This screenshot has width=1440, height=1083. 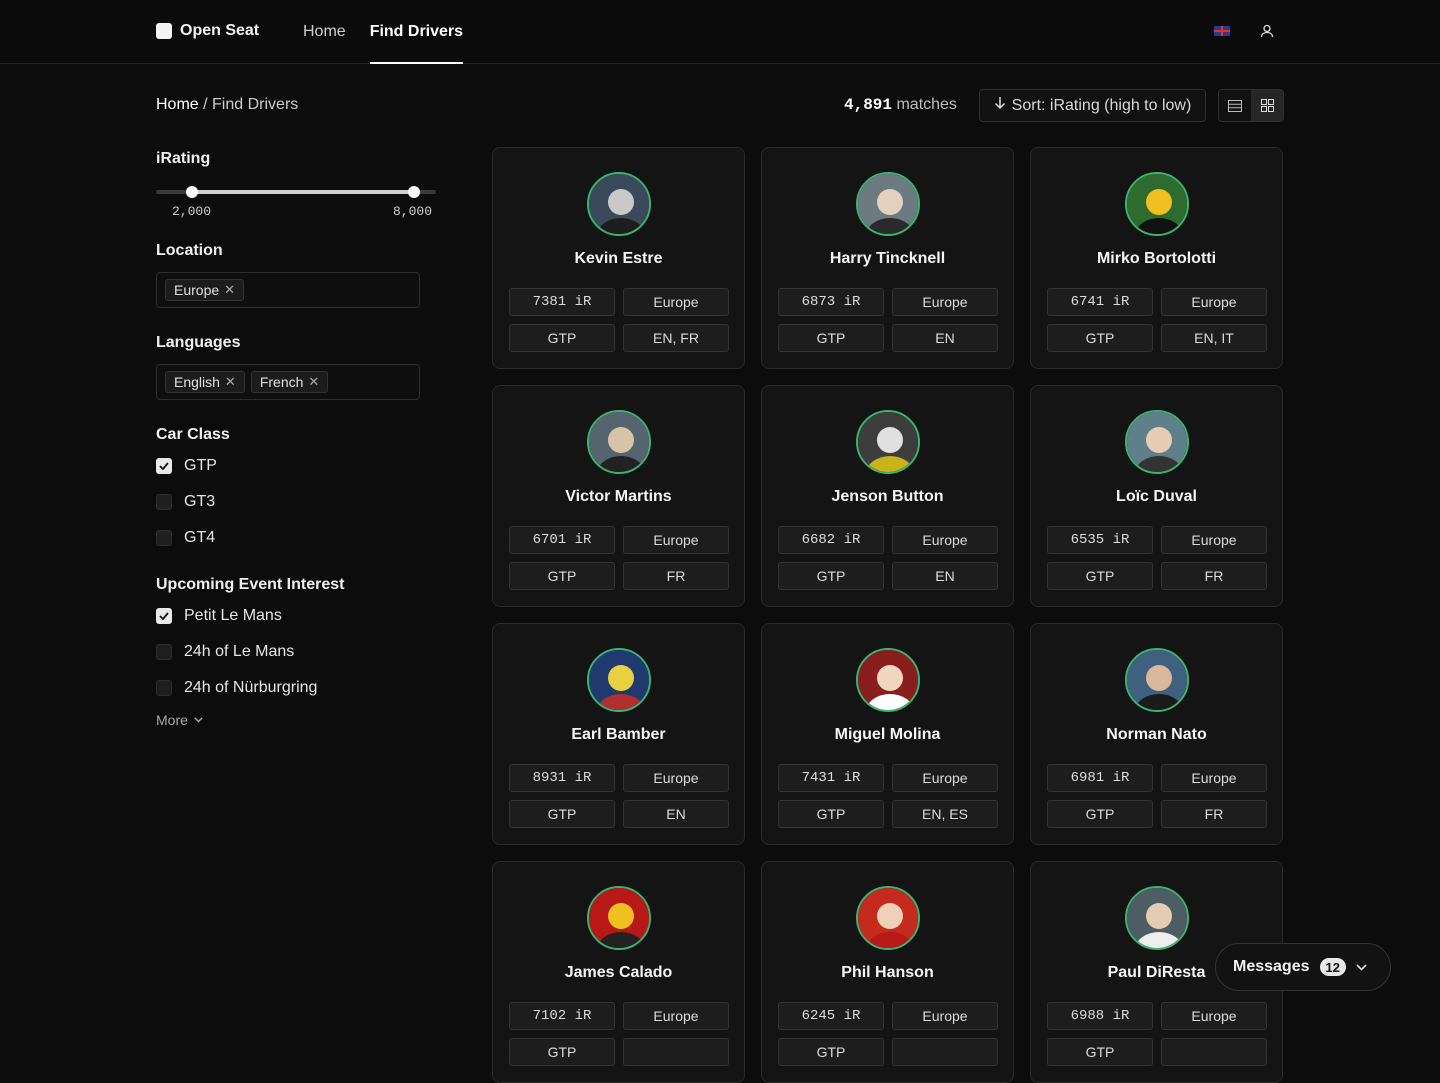 I want to click on location-filter-title: Location, so click(x=189, y=250).